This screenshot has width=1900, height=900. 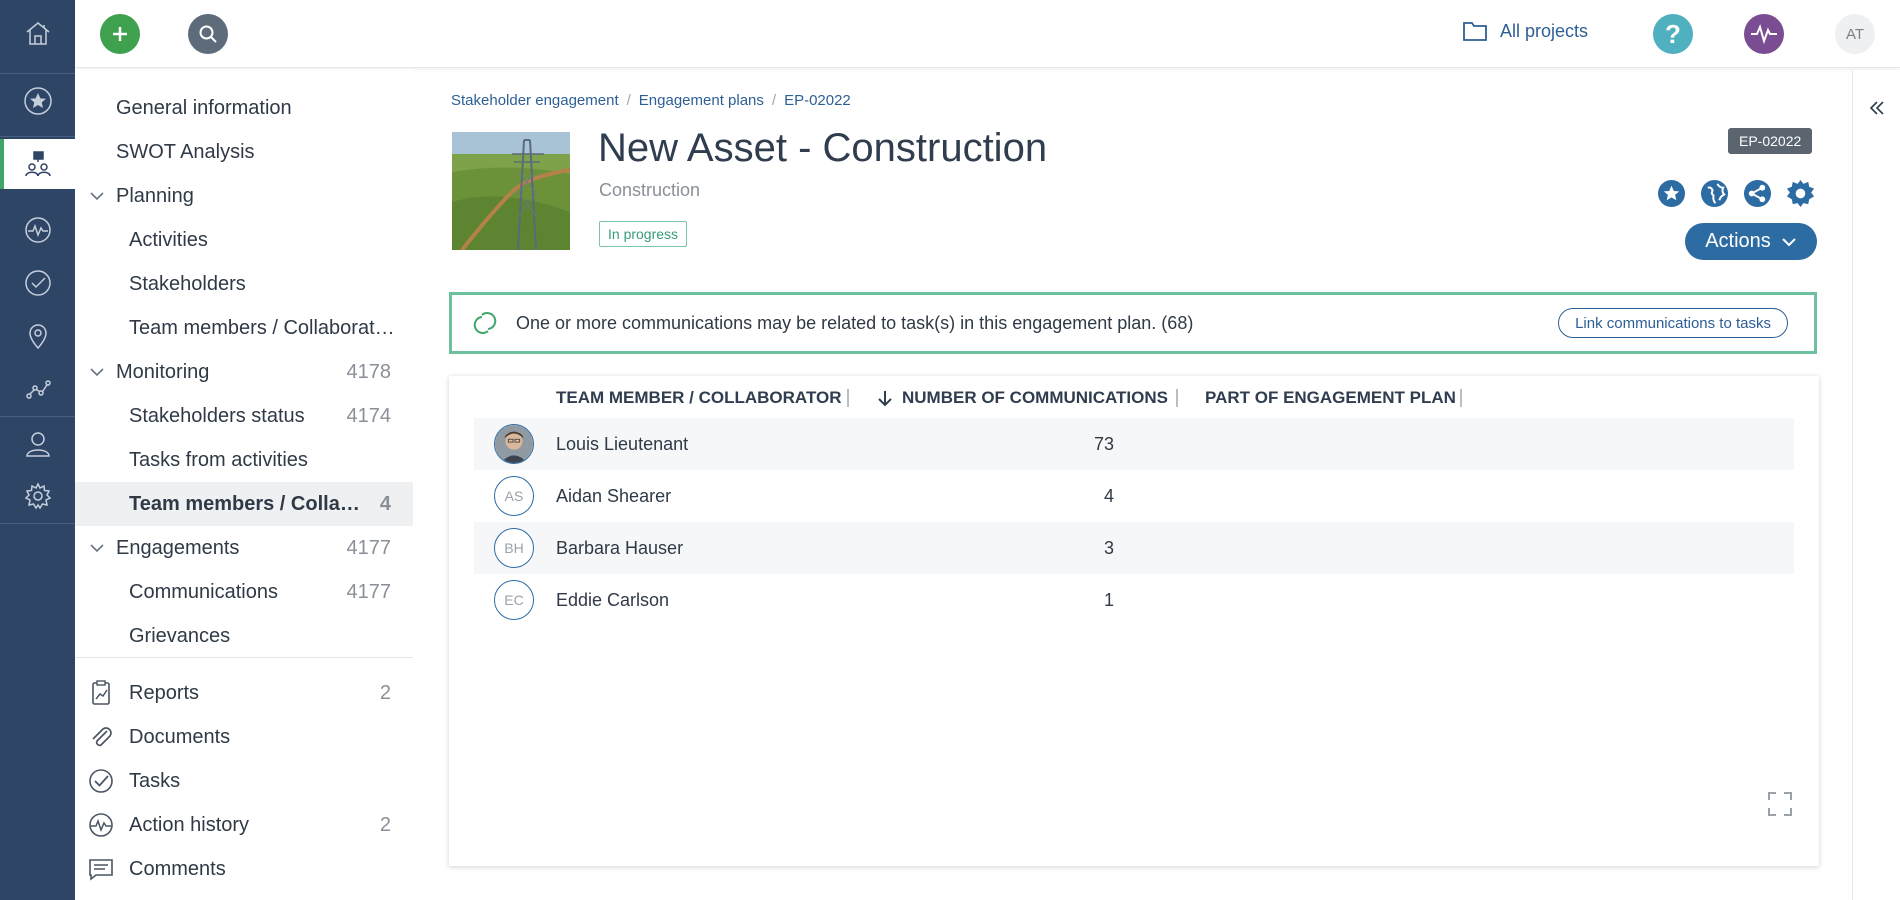 I want to click on nav-general-information: General information, so click(x=244, y=108).